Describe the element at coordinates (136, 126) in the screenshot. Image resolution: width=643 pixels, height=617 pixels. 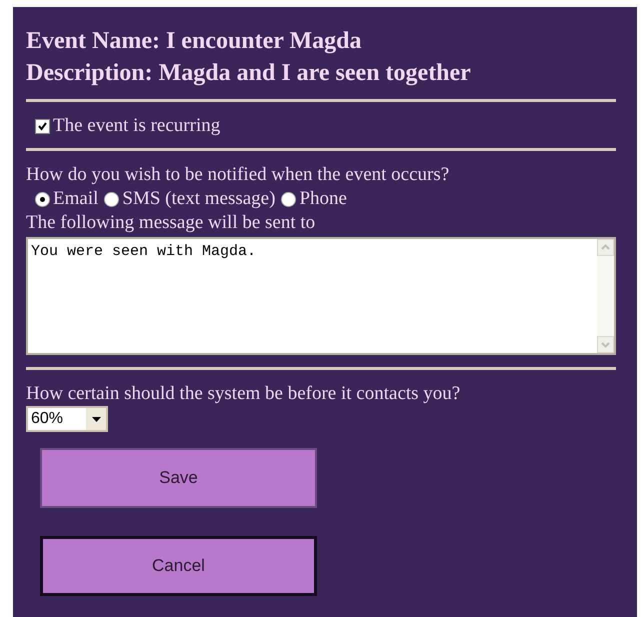
I see `checkbox-label: The event is recurring` at that location.